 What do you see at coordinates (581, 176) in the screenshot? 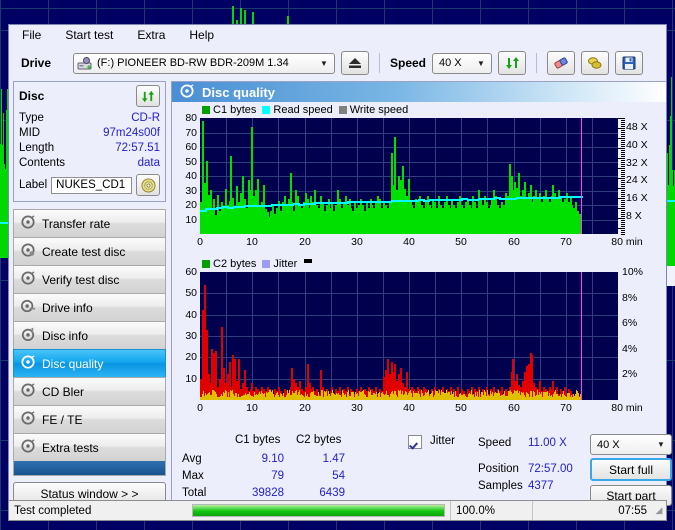
I see `cursor-line` at bounding box center [581, 176].